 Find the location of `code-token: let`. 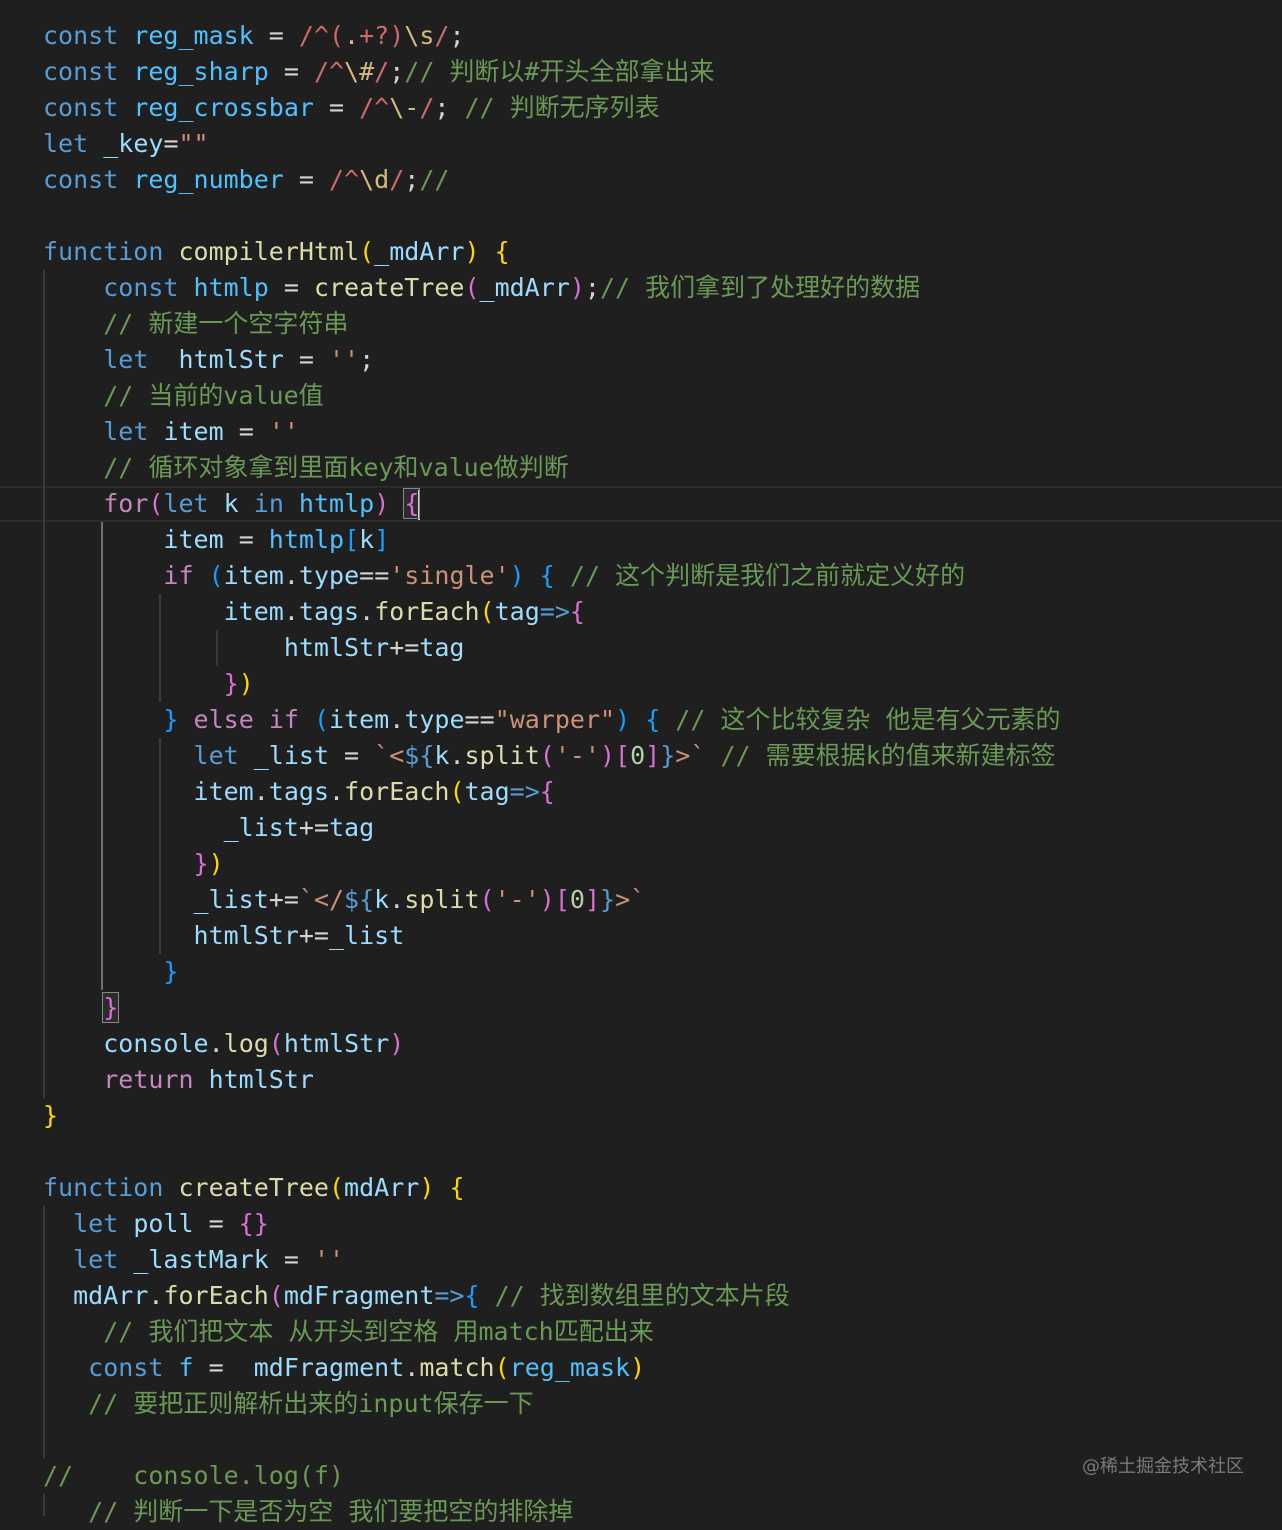

code-token: let is located at coordinates (73, 143).